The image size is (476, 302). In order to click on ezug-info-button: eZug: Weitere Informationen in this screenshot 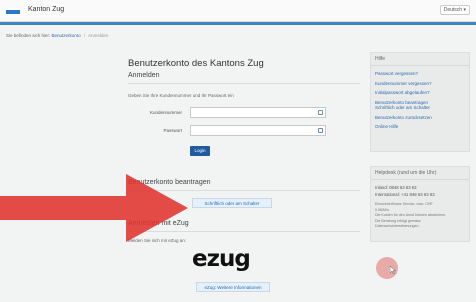, I will do `click(233, 287)`.